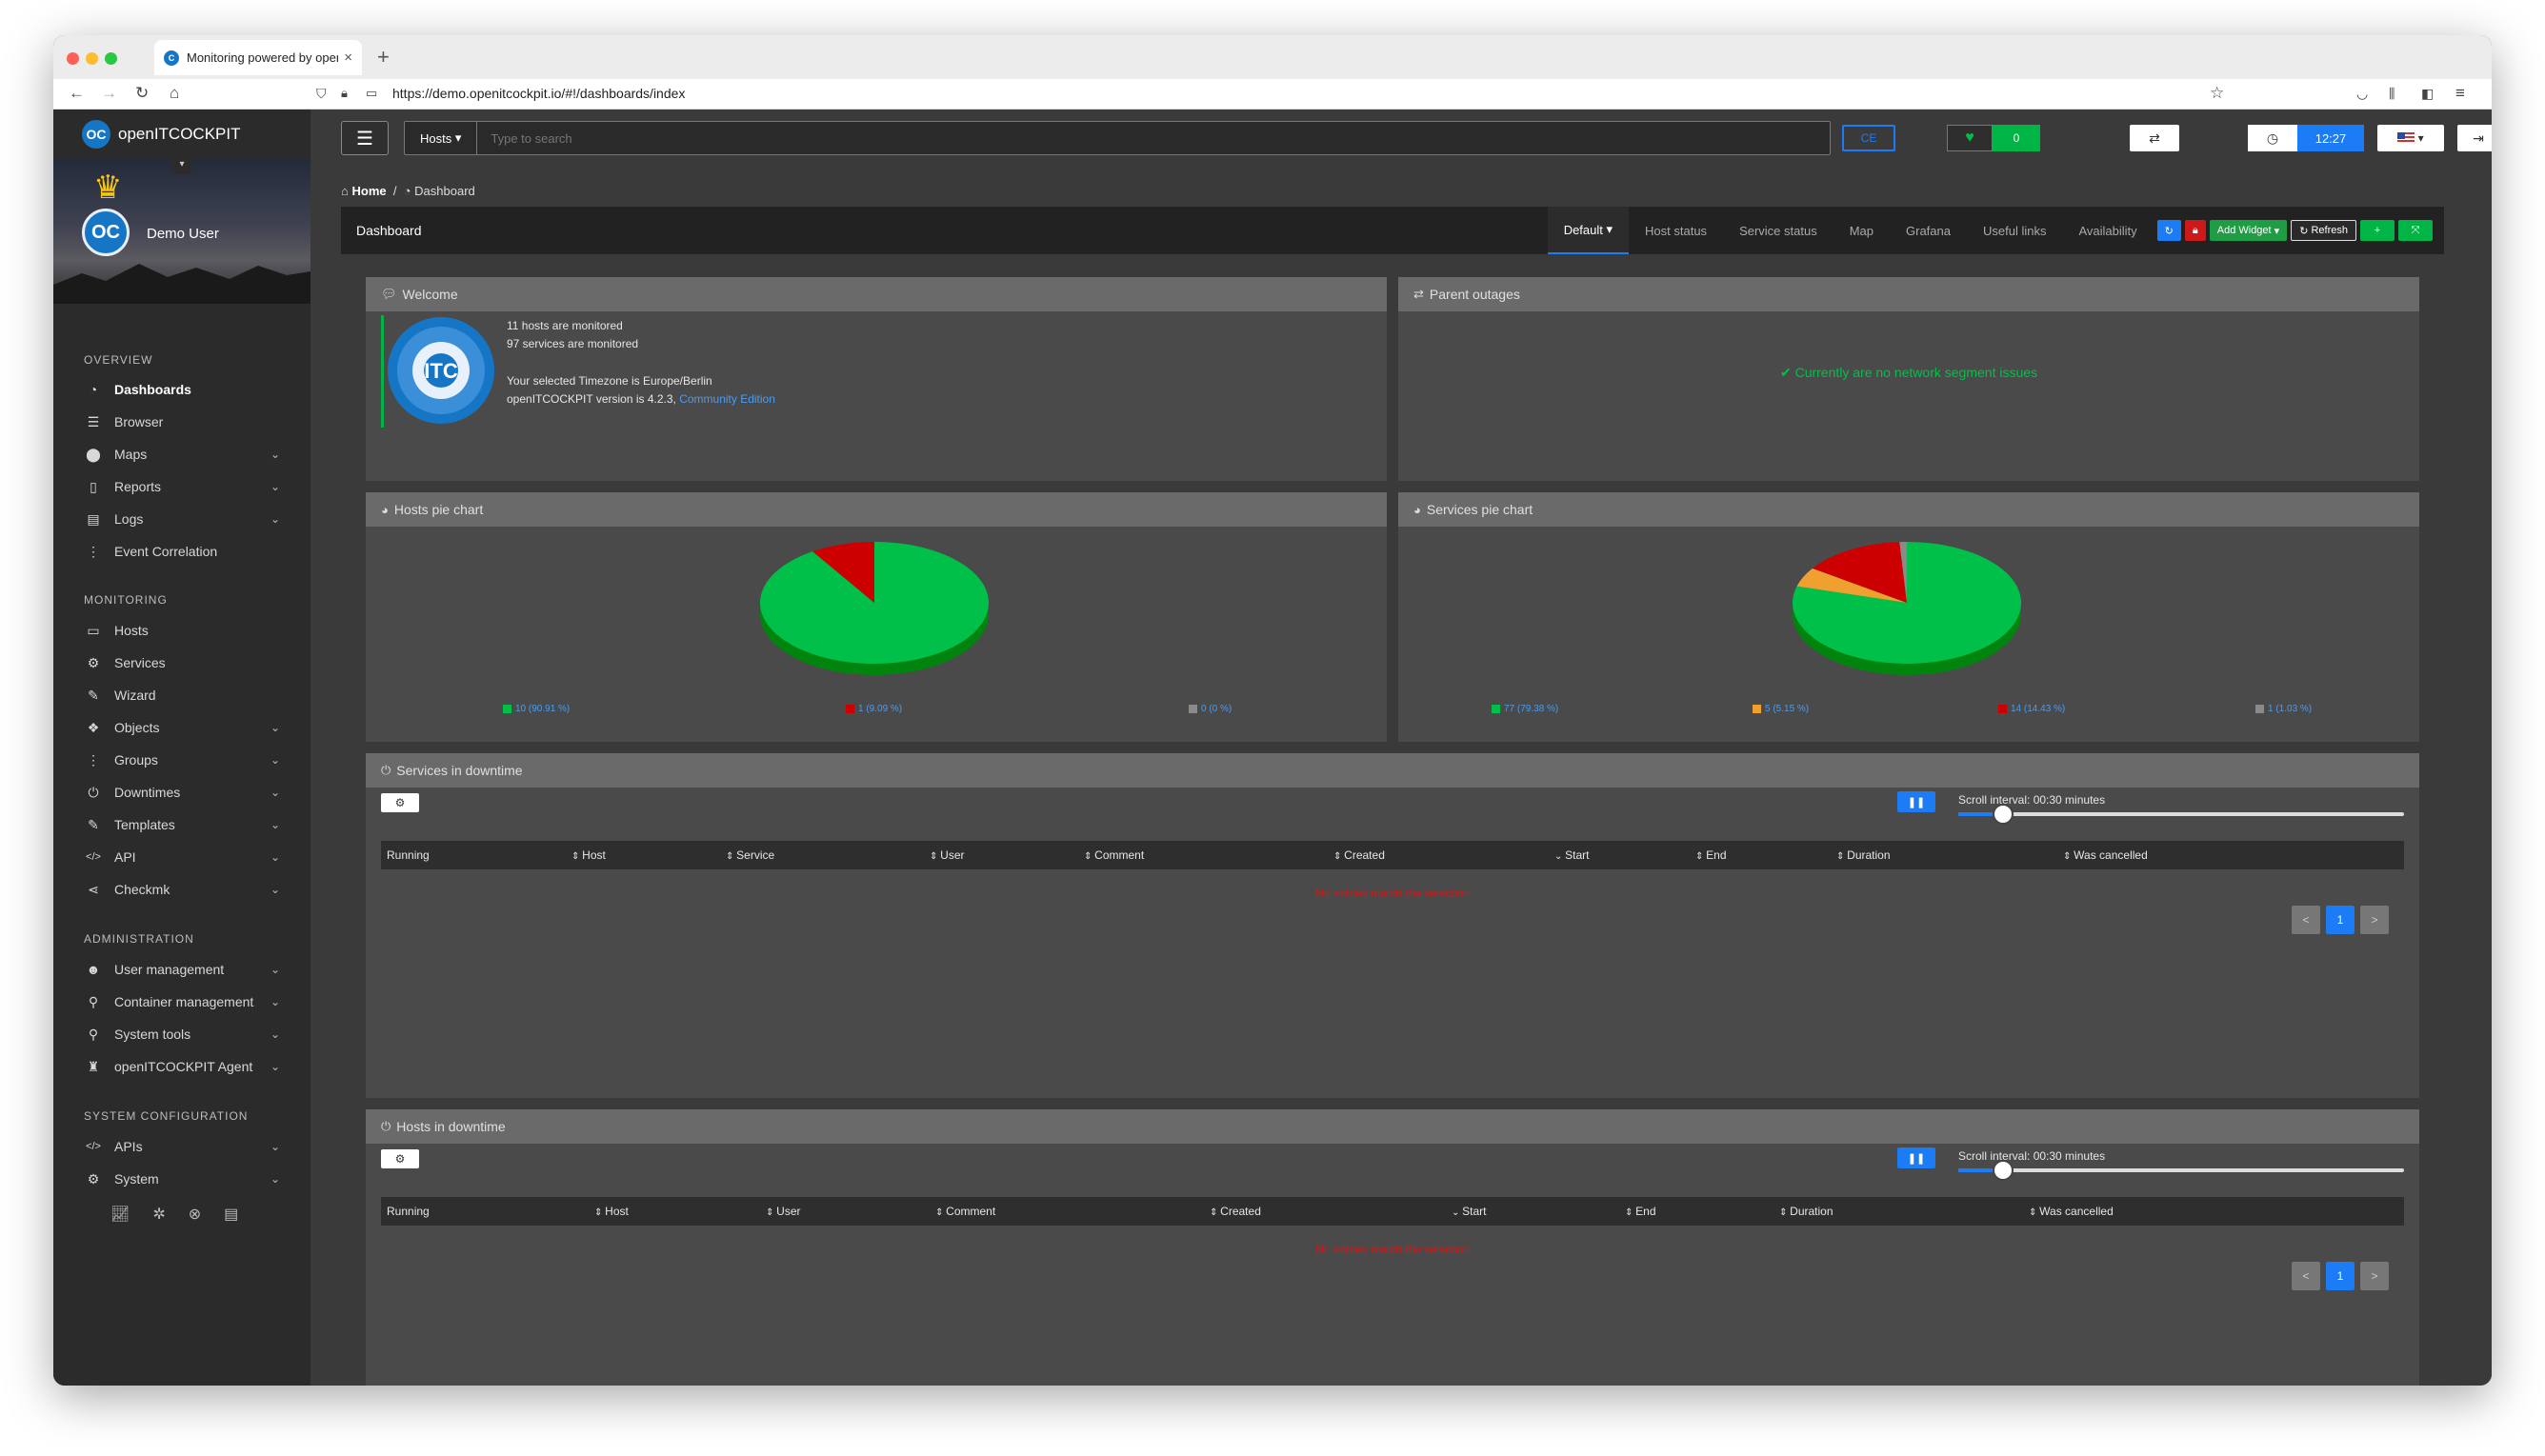 The height and width of the screenshot is (1456, 2545). I want to click on sidebar-item-browser: ☰ Browser, so click(182, 422).